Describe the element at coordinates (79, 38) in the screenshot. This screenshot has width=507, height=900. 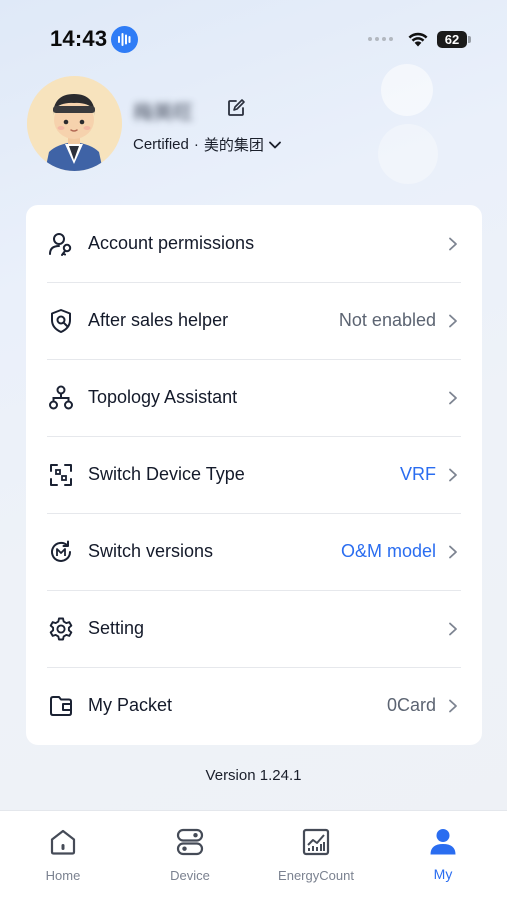
I see `status-time: 14:43` at that location.